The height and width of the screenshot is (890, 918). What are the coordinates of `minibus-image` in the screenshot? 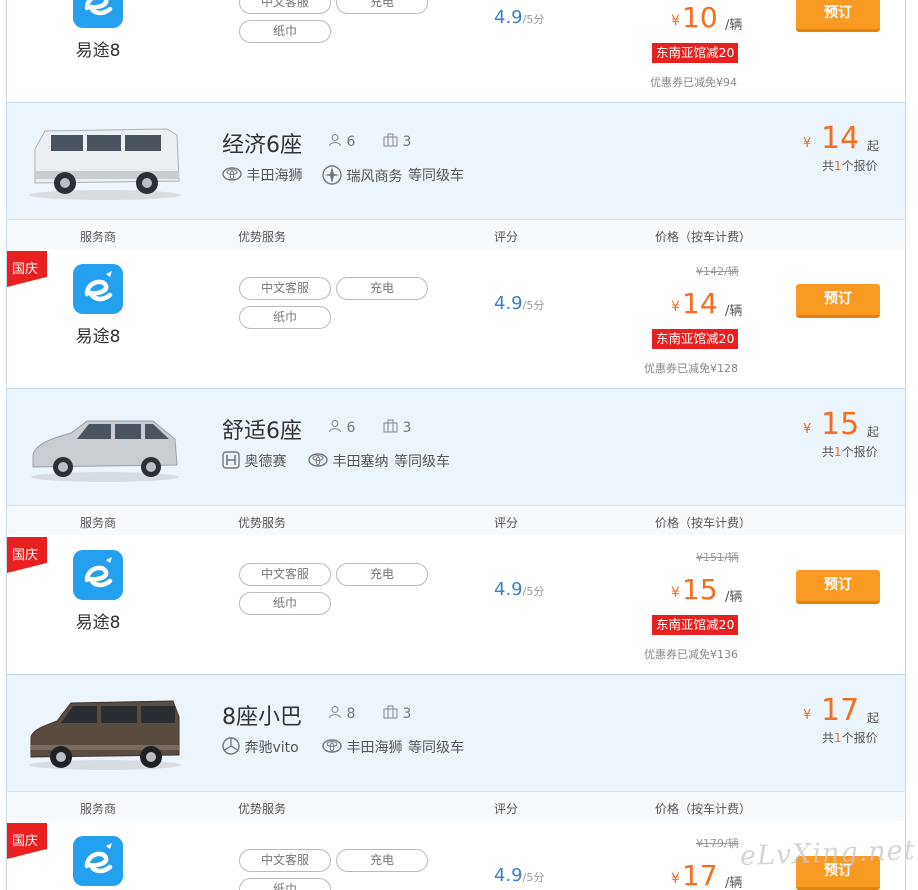 It's located at (105, 735).